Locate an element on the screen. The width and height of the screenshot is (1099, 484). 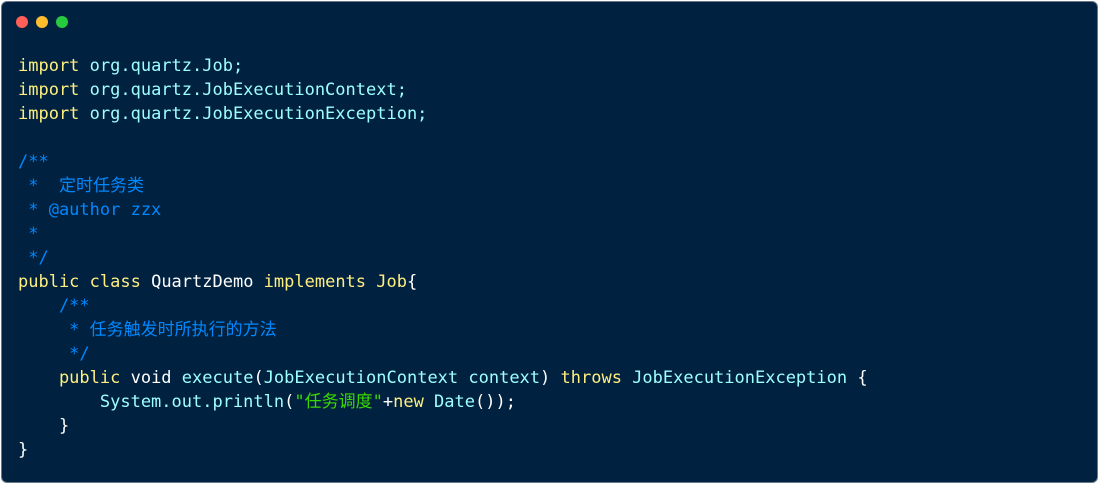
code-token: ) is located at coordinates (550, 378).